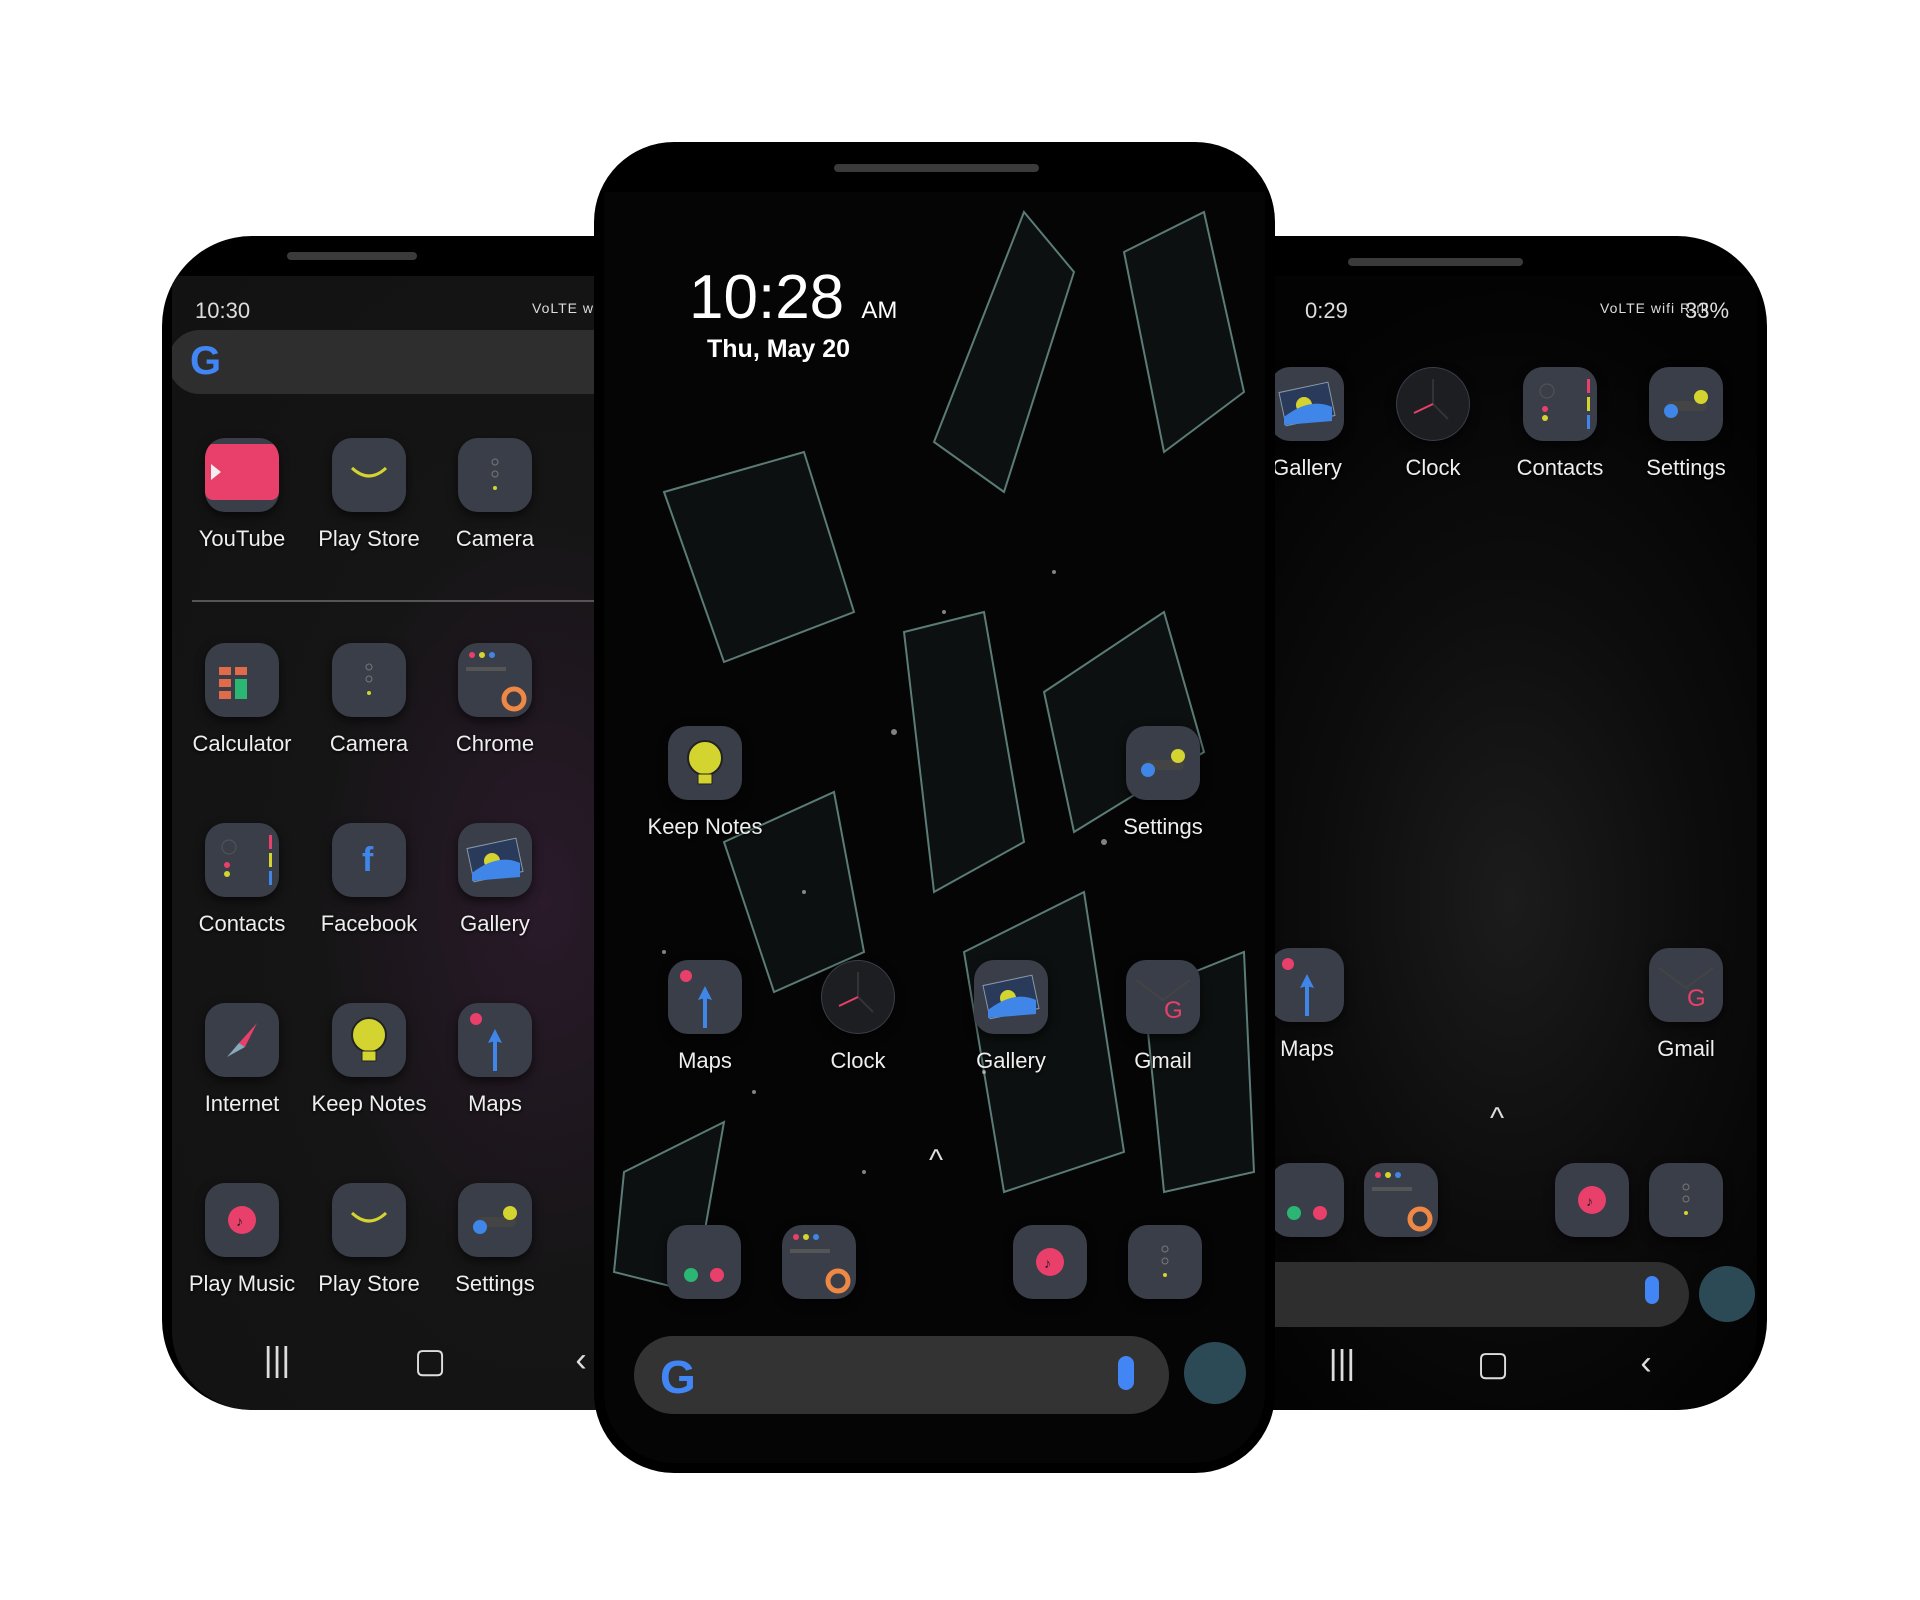 This screenshot has height=1600, width=1920. I want to click on clock-ampm: AM, so click(879, 310).